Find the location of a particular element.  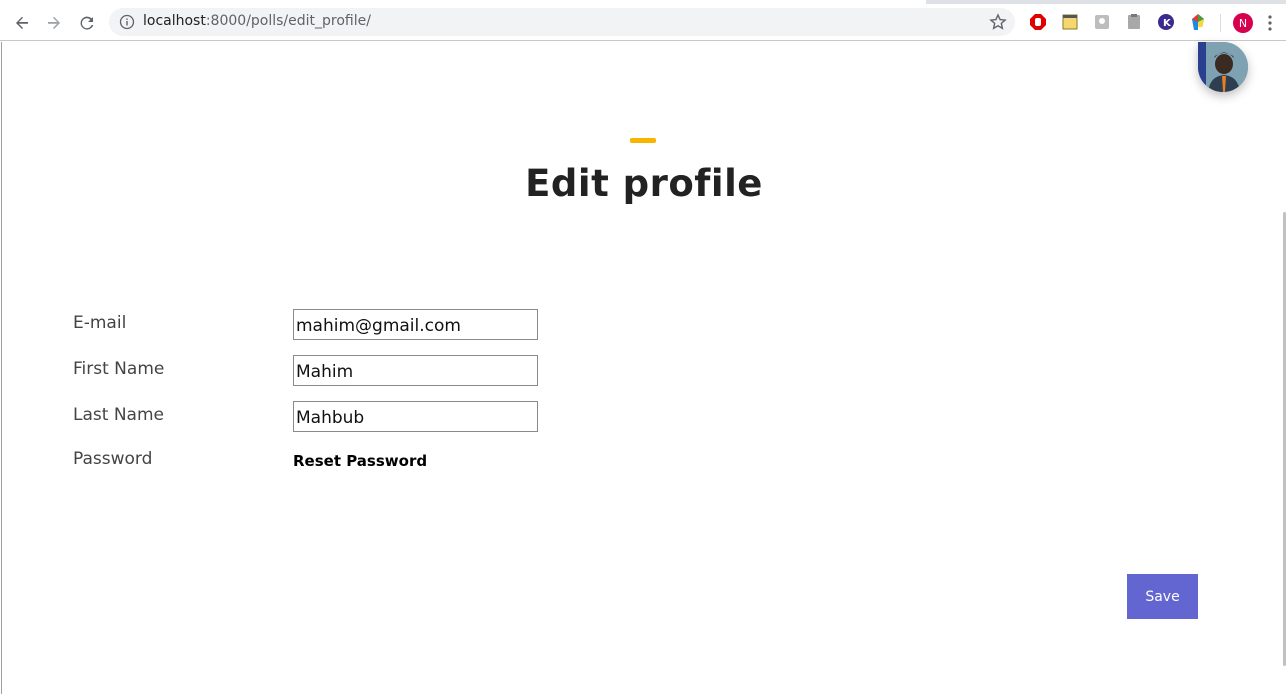

url-text: localhost:8000/polls/edit_profile/ is located at coordinates (257, 21).